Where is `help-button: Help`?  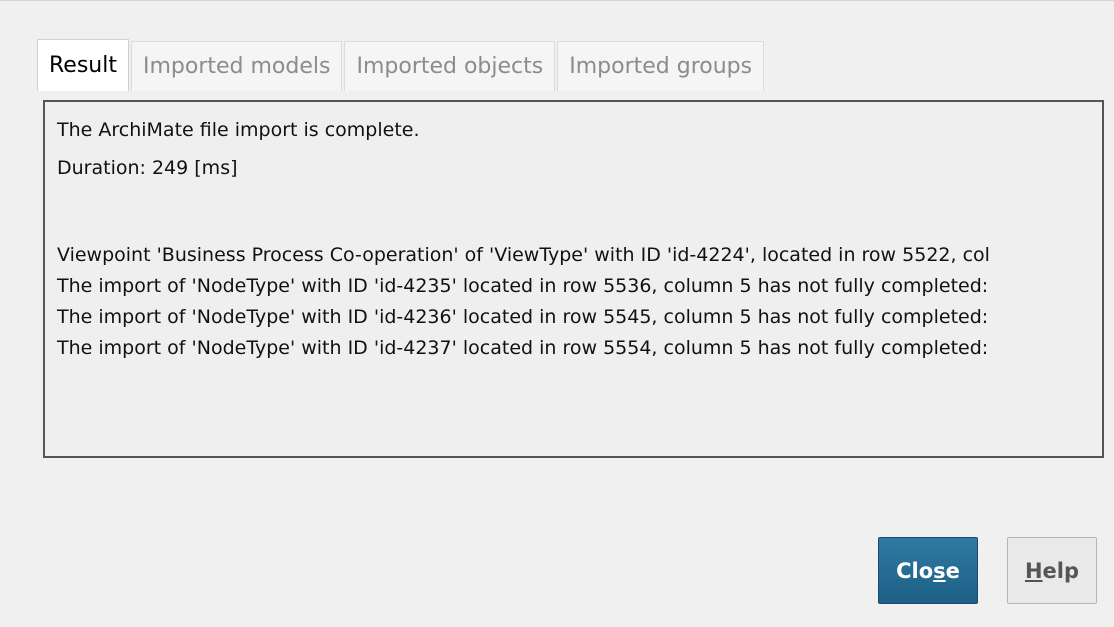 help-button: Help is located at coordinates (1052, 570).